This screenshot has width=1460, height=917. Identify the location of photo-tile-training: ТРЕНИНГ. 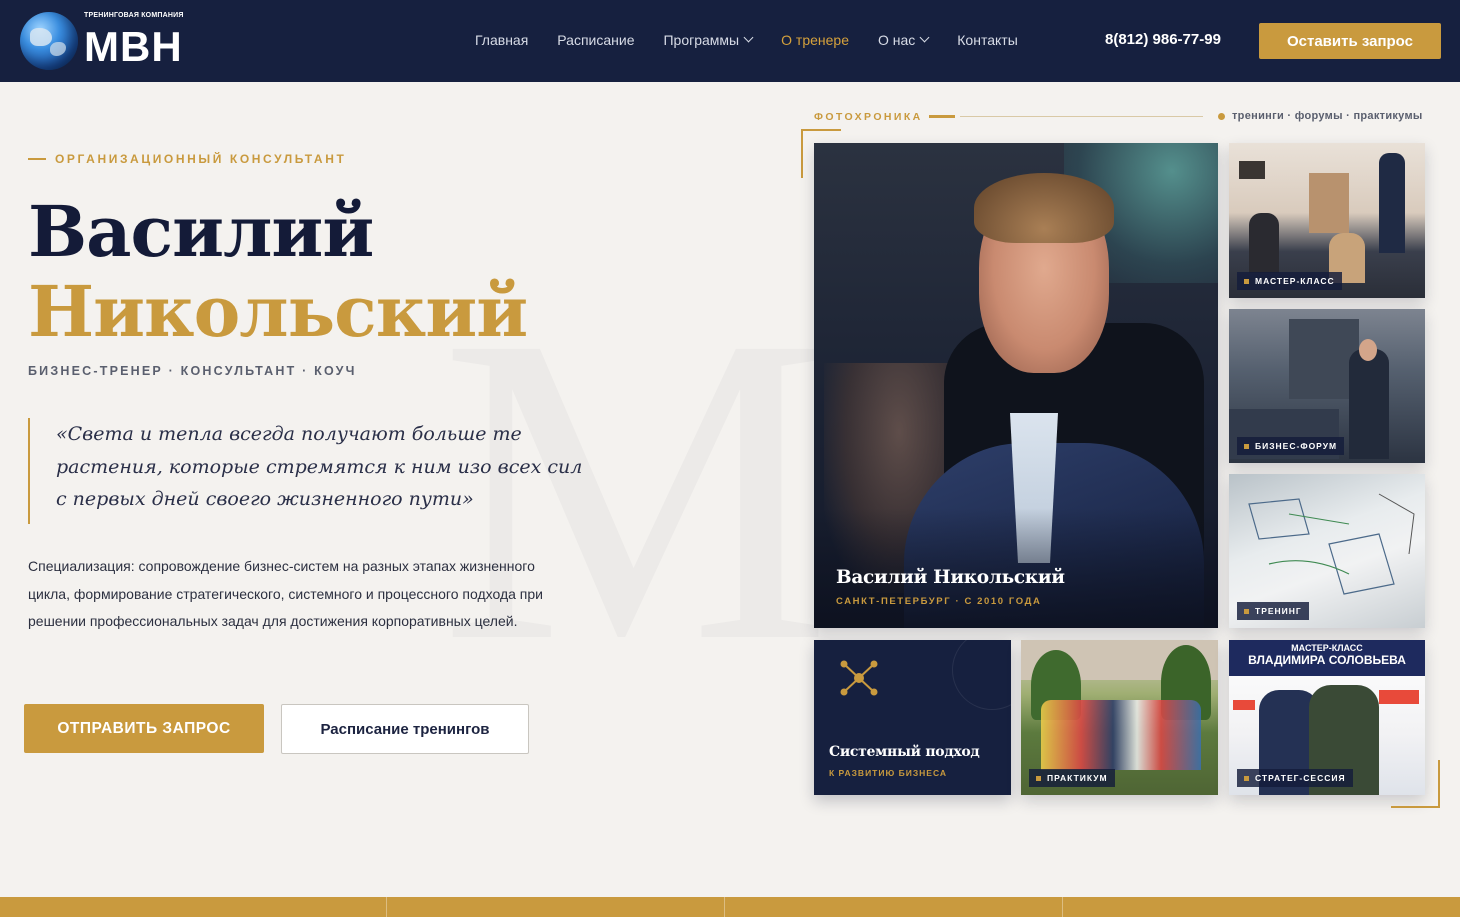
(1327, 551).